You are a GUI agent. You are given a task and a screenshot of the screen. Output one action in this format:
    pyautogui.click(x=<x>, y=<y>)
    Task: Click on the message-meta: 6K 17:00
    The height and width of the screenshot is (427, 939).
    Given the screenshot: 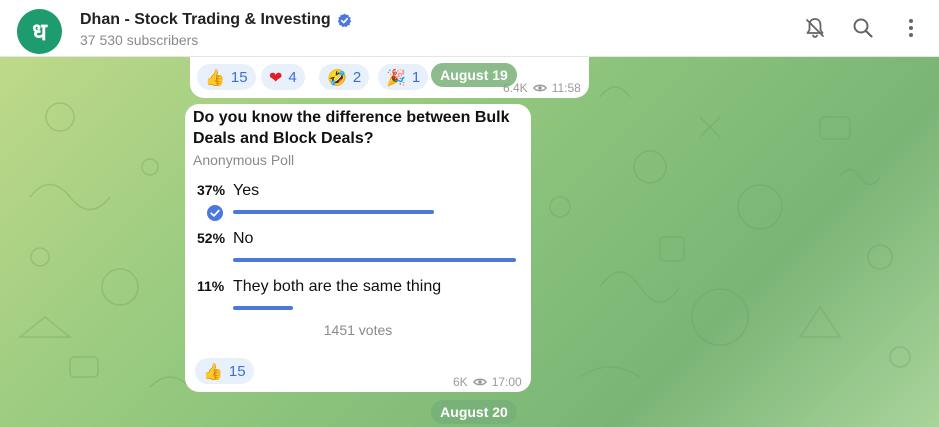 What is the action you would take?
    pyautogui.click(x=487, y=382)
    